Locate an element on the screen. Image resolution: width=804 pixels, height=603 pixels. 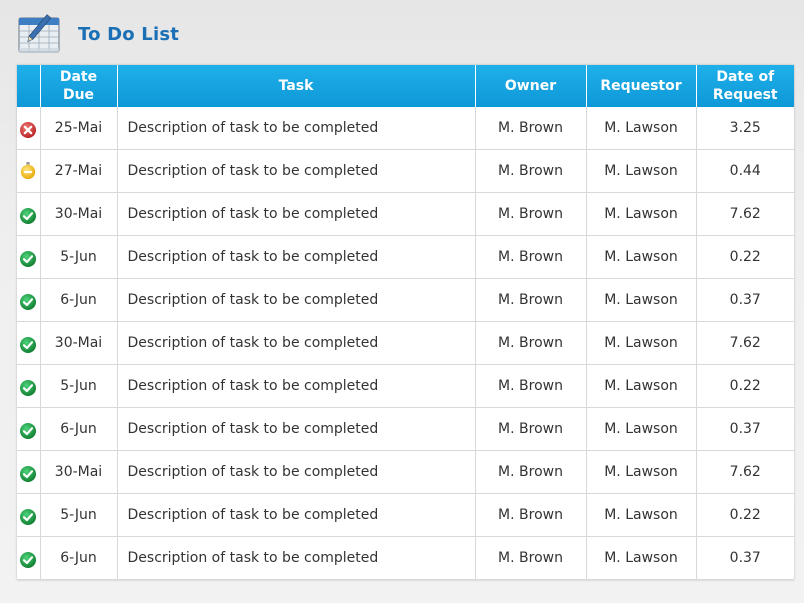
red-x-icon is located at coordinates (28, 130).